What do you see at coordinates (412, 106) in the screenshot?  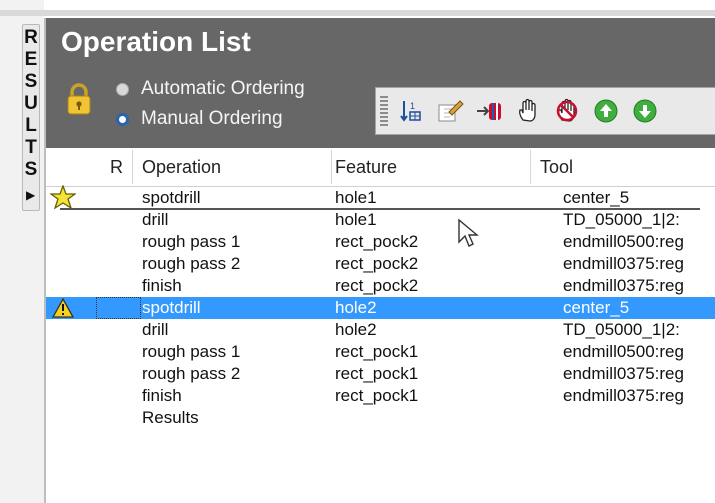 I see `svg-text: 1` at bounding box center [412, 106].